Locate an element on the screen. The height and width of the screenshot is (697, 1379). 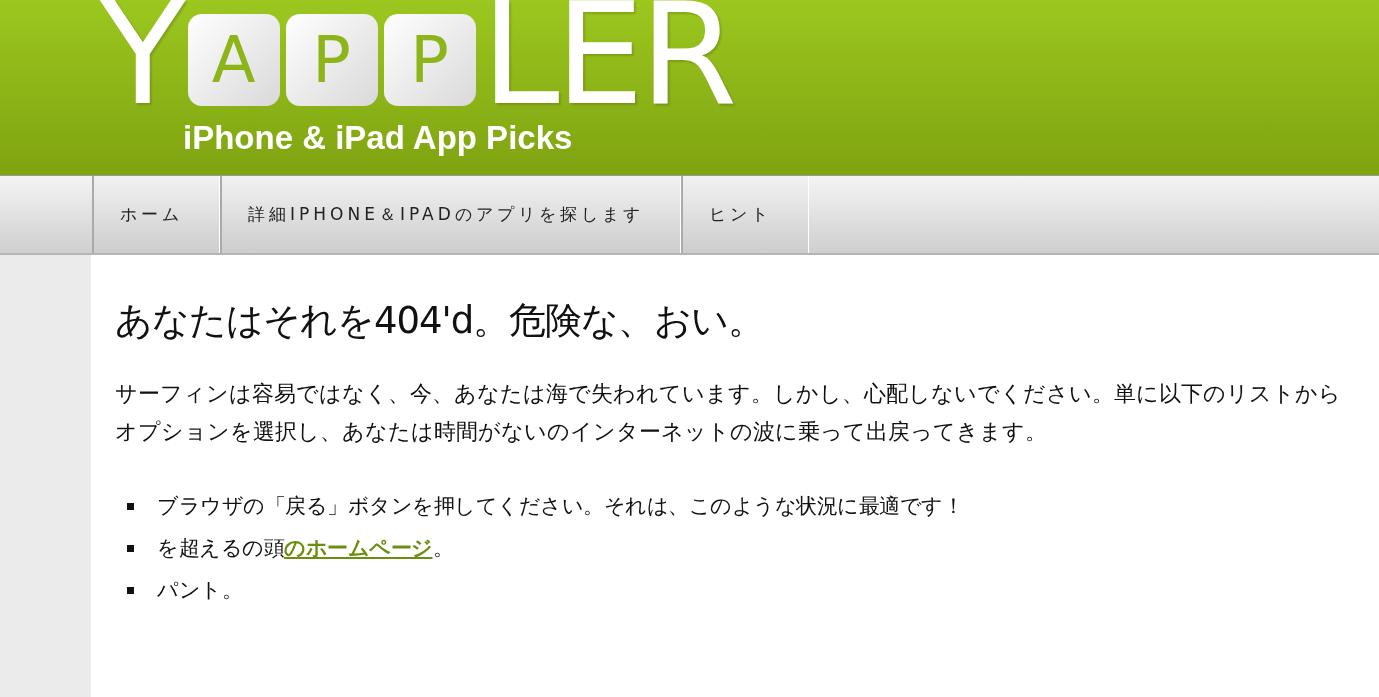
intro-paragraph: サーフィンは容易ではなく、今、あなたは海で失われています。しかし、心配しないでください。単に以下のリストからオプションを選択し、あなたは時間がないのインターネットの波に乗って出戻ってきます。 is located at coordinates (728, 413).